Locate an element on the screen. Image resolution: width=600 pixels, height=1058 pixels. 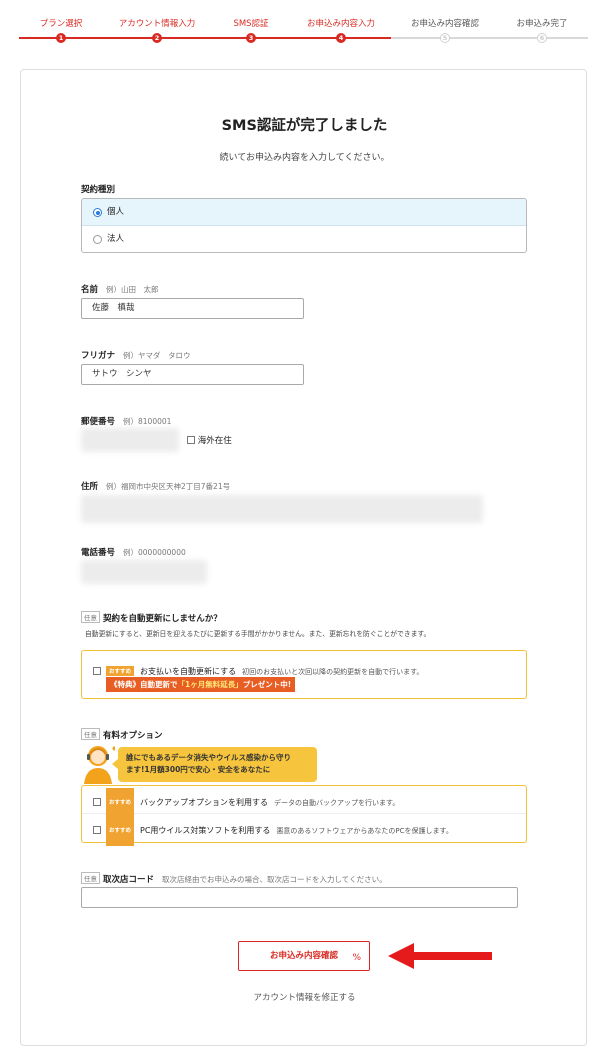
overseas-label: 海外在住 is located at coordinates (214, 441).